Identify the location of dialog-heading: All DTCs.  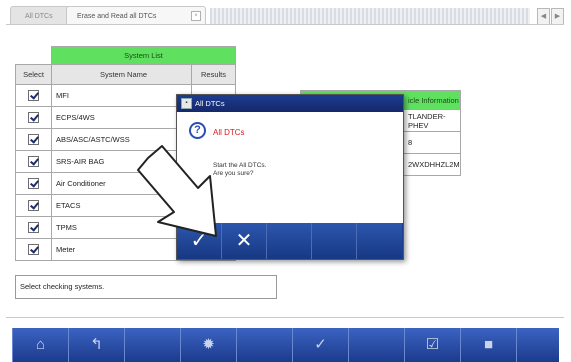
(229, 132).